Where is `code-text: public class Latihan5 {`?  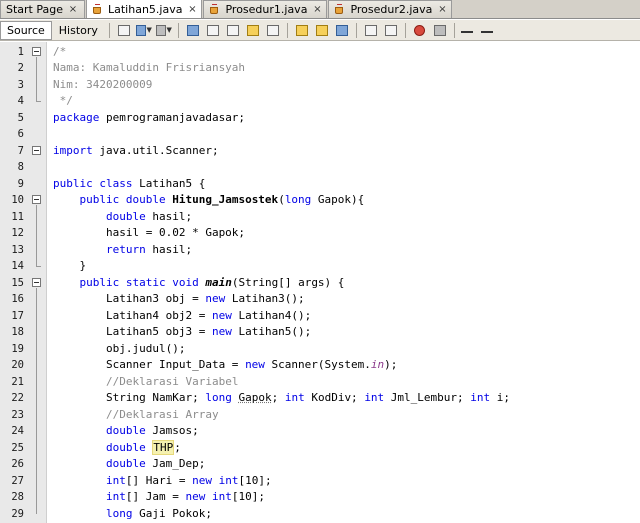 code-text: public class Latihan5 { is located at coordinates (129, 184).